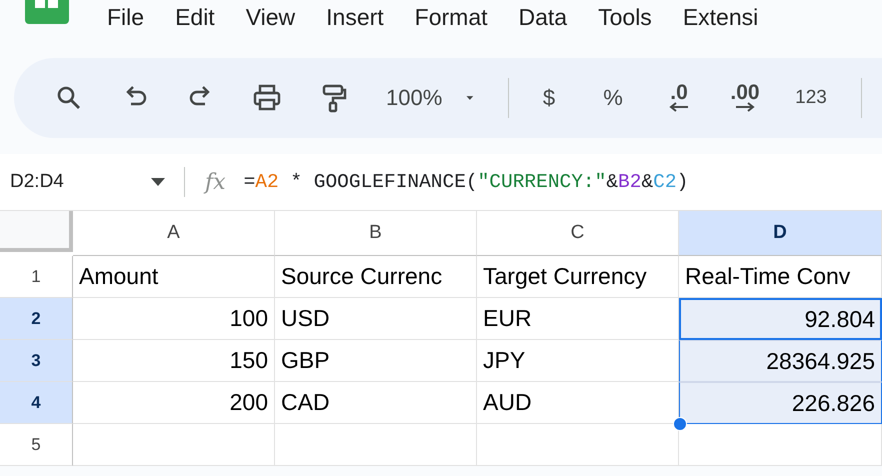 The image size is (882, 476). I want to click on table-cell: 200, so click(174, 403).